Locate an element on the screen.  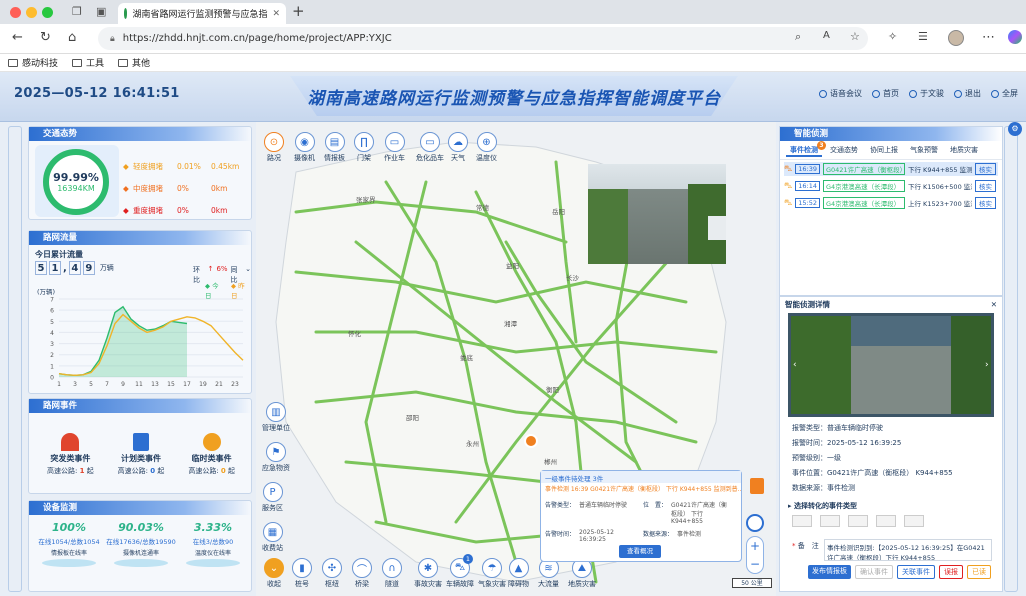
mark-read-button: 已读 is located at coordinates (979, 572).